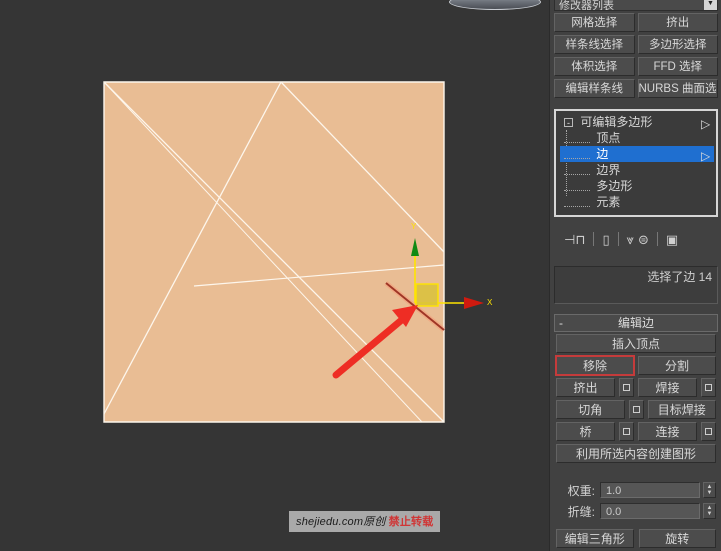 This screenshot has width=721, height=551. I want to click on gizmo-x-arrow, so click(474, 303).